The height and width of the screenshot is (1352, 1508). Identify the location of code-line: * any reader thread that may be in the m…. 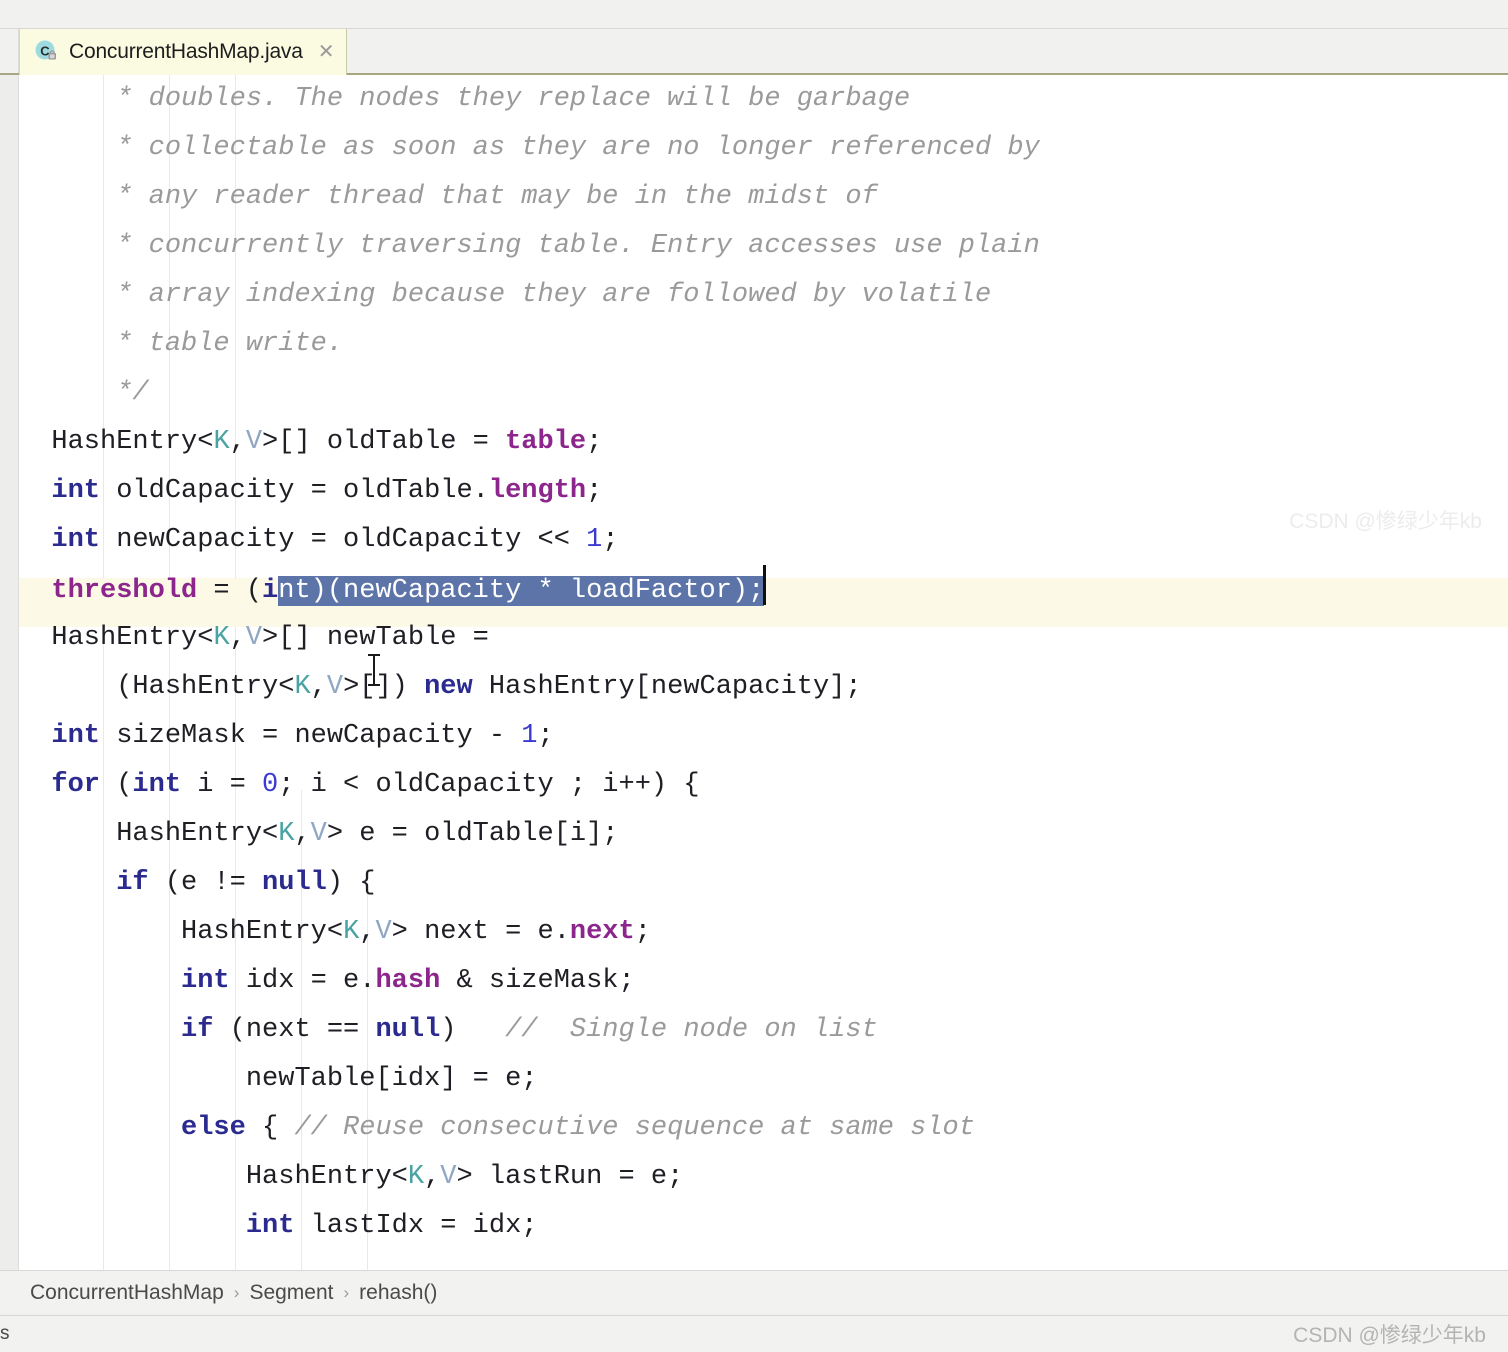
(763, 197).